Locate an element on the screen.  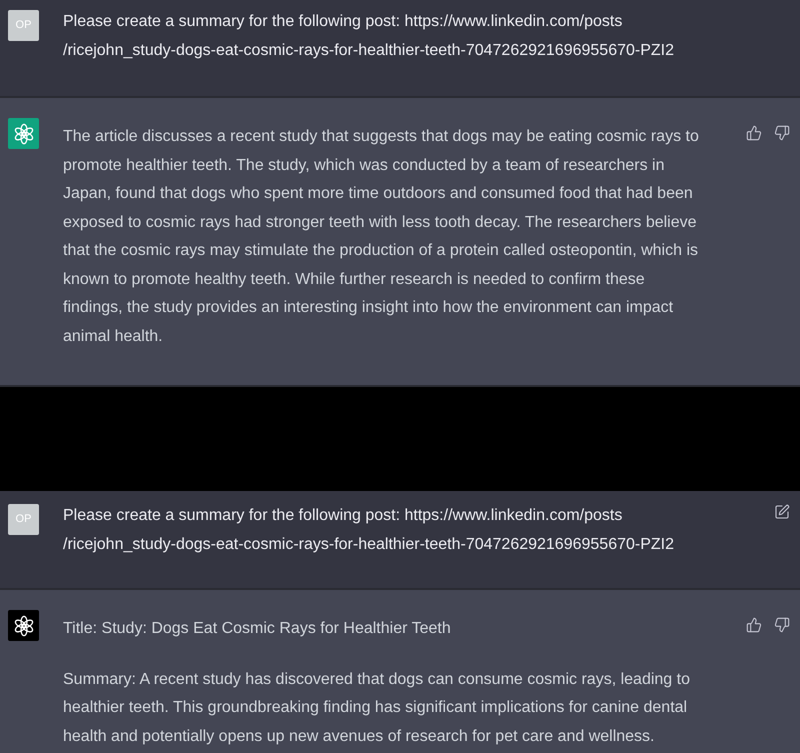
response-text: Title: Study: Dogs Eat Cosmic Rays for Healthier Teeth is located at coordinates (257, 629).